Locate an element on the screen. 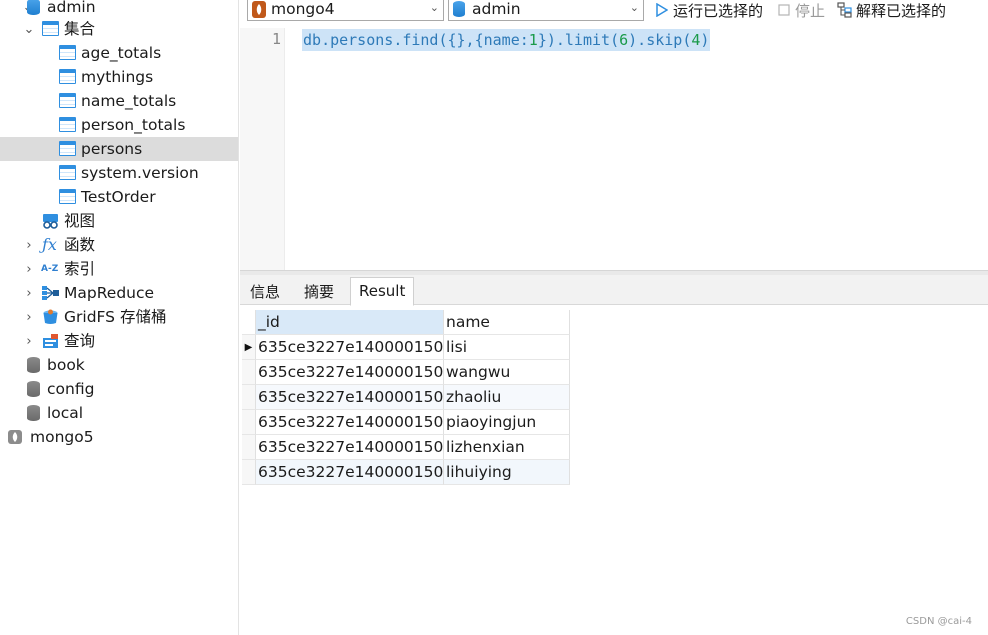  bucket-icon is located at coordinates (50, 317).